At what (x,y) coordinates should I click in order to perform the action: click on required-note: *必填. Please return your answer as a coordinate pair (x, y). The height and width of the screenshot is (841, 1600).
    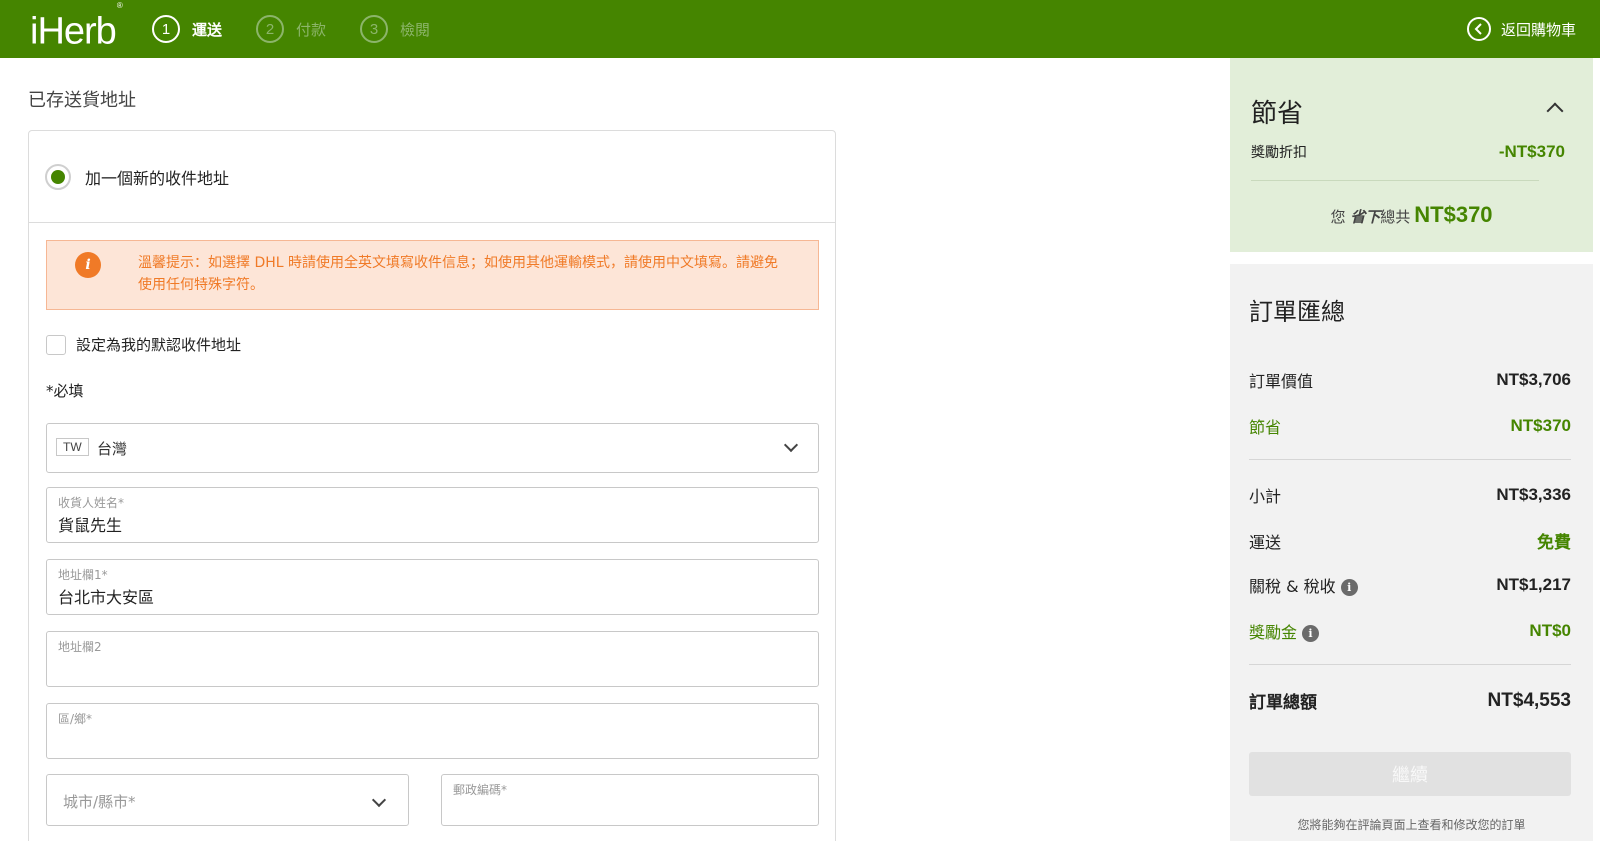
    Looking at the image, I should click on (65, 391).